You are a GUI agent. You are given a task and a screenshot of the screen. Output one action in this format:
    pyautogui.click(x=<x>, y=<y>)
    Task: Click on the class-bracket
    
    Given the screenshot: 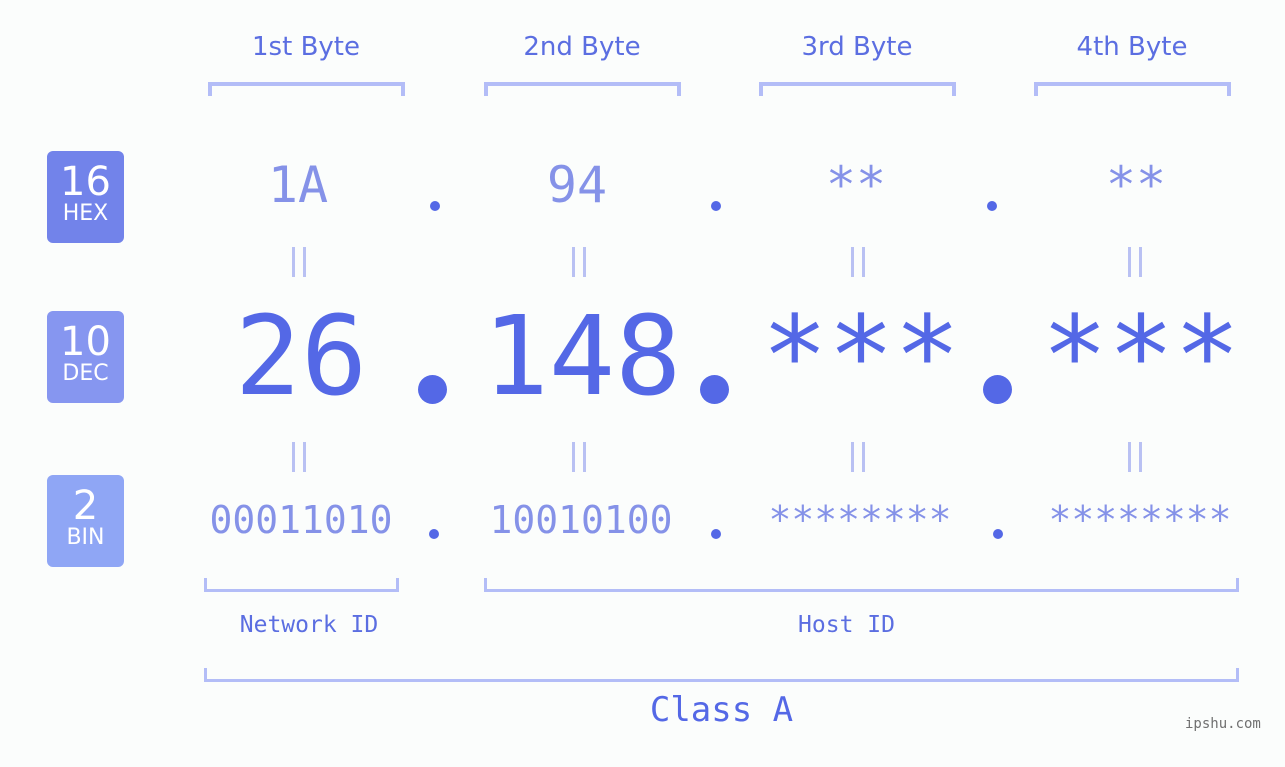 What is the action you would take?
    pyautogui.click(x=721, y=675)
    